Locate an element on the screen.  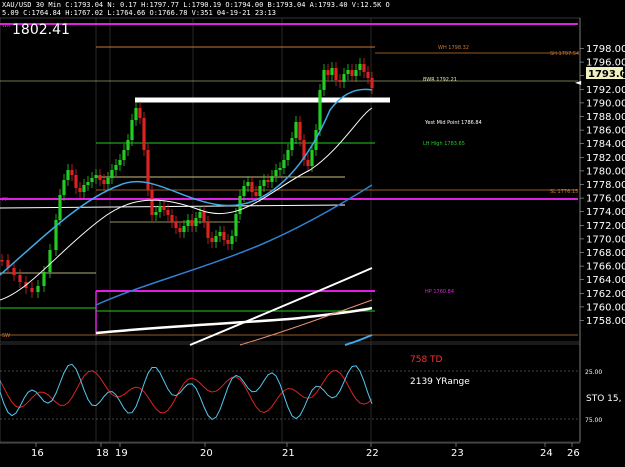
price-tick-label: 1790.00 is located at coordinates (605, 103).